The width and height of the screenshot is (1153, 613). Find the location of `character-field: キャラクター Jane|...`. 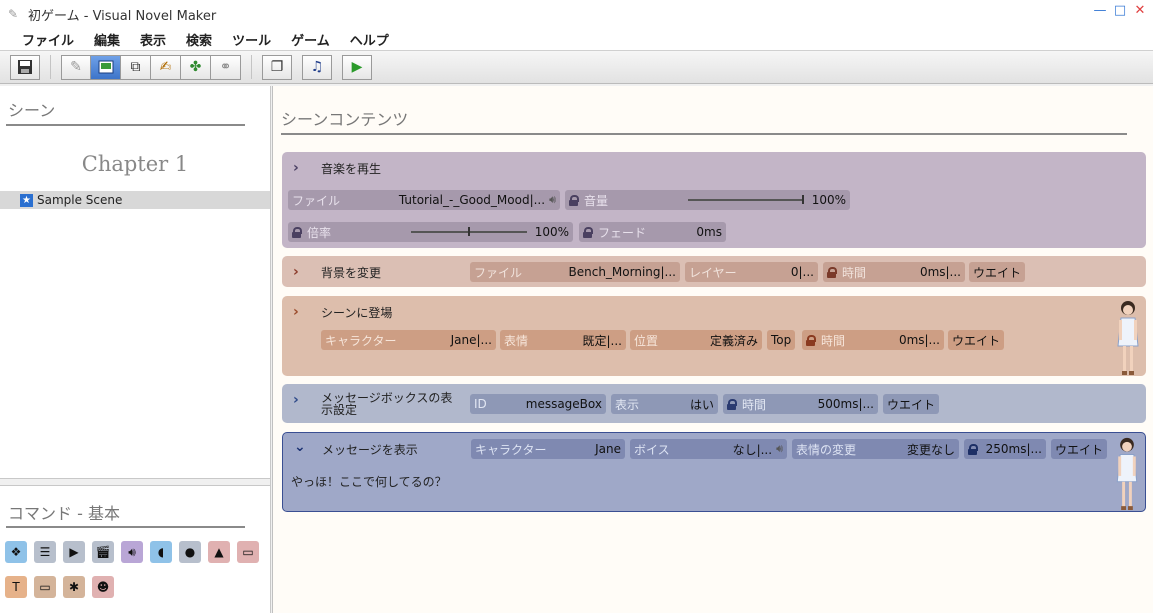

character-field: キャラクター Jane|... is located at coordinates (408, 340).